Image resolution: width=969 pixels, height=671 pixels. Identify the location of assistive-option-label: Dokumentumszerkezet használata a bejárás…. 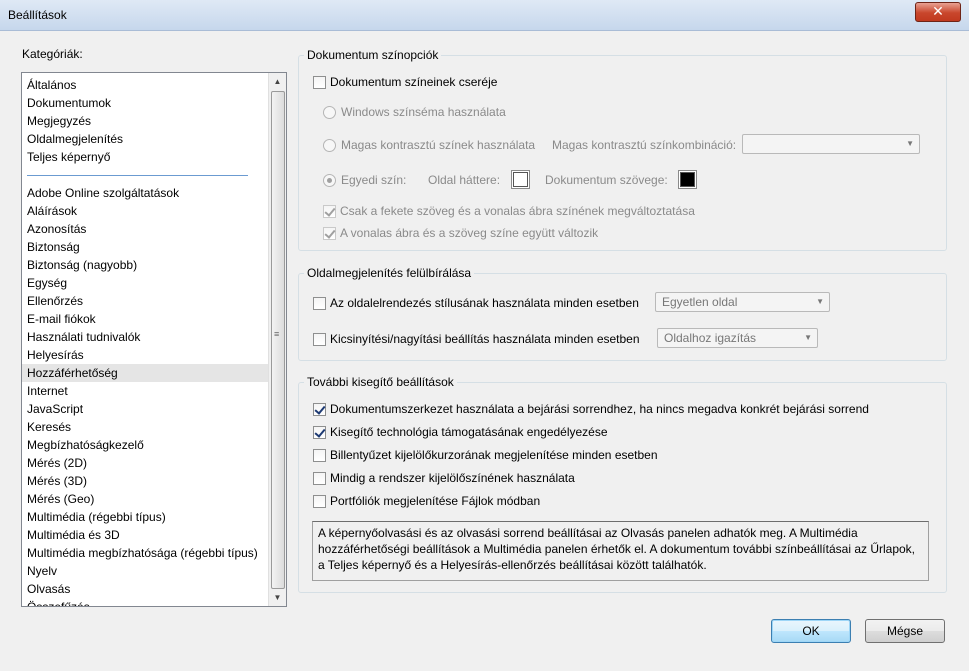
(599, 409).